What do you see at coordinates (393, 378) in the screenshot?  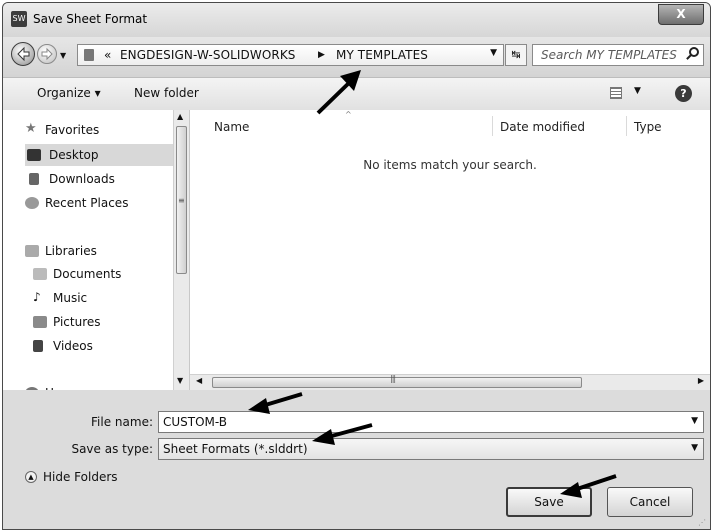 I see `scrollbar-grip-icon: |||` at bounding box center [393, 378].